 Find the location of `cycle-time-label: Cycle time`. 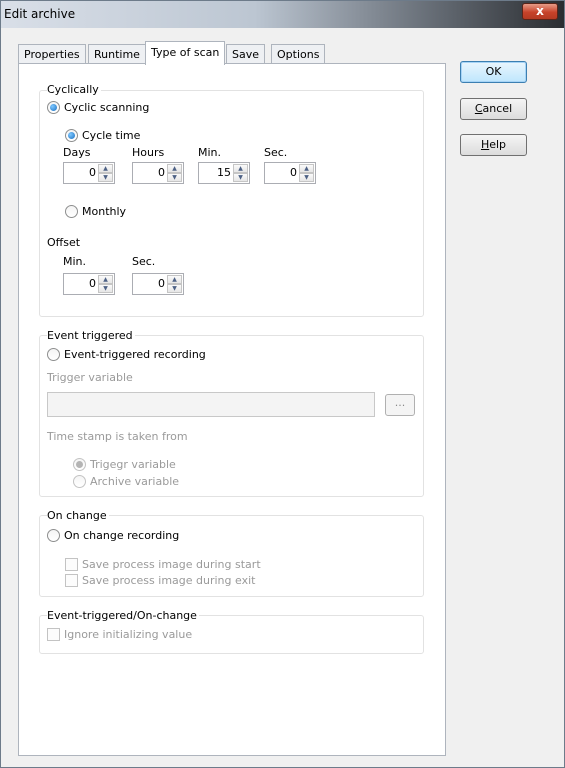

cycle-time-label: Cycle time is located at coordinates (111, 135).